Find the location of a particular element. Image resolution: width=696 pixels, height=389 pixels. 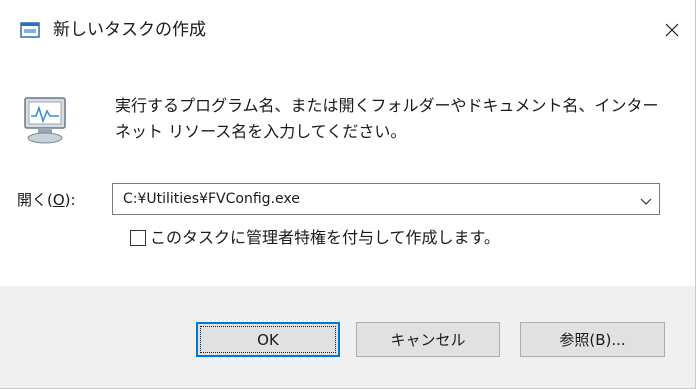

cancel-button: キャンセル is located at coordinates (428, 339).